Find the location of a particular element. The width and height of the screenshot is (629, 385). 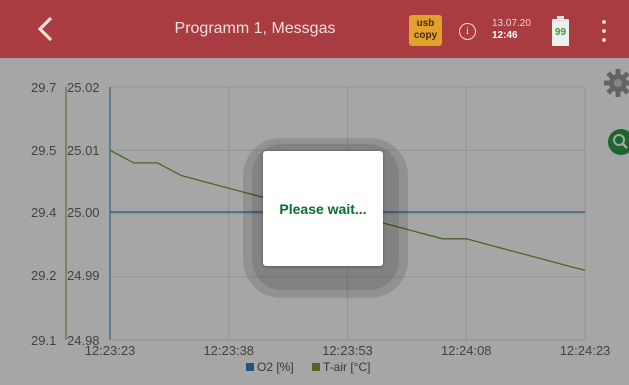

time-label: 12:46 is located at coordinates (505, 35).